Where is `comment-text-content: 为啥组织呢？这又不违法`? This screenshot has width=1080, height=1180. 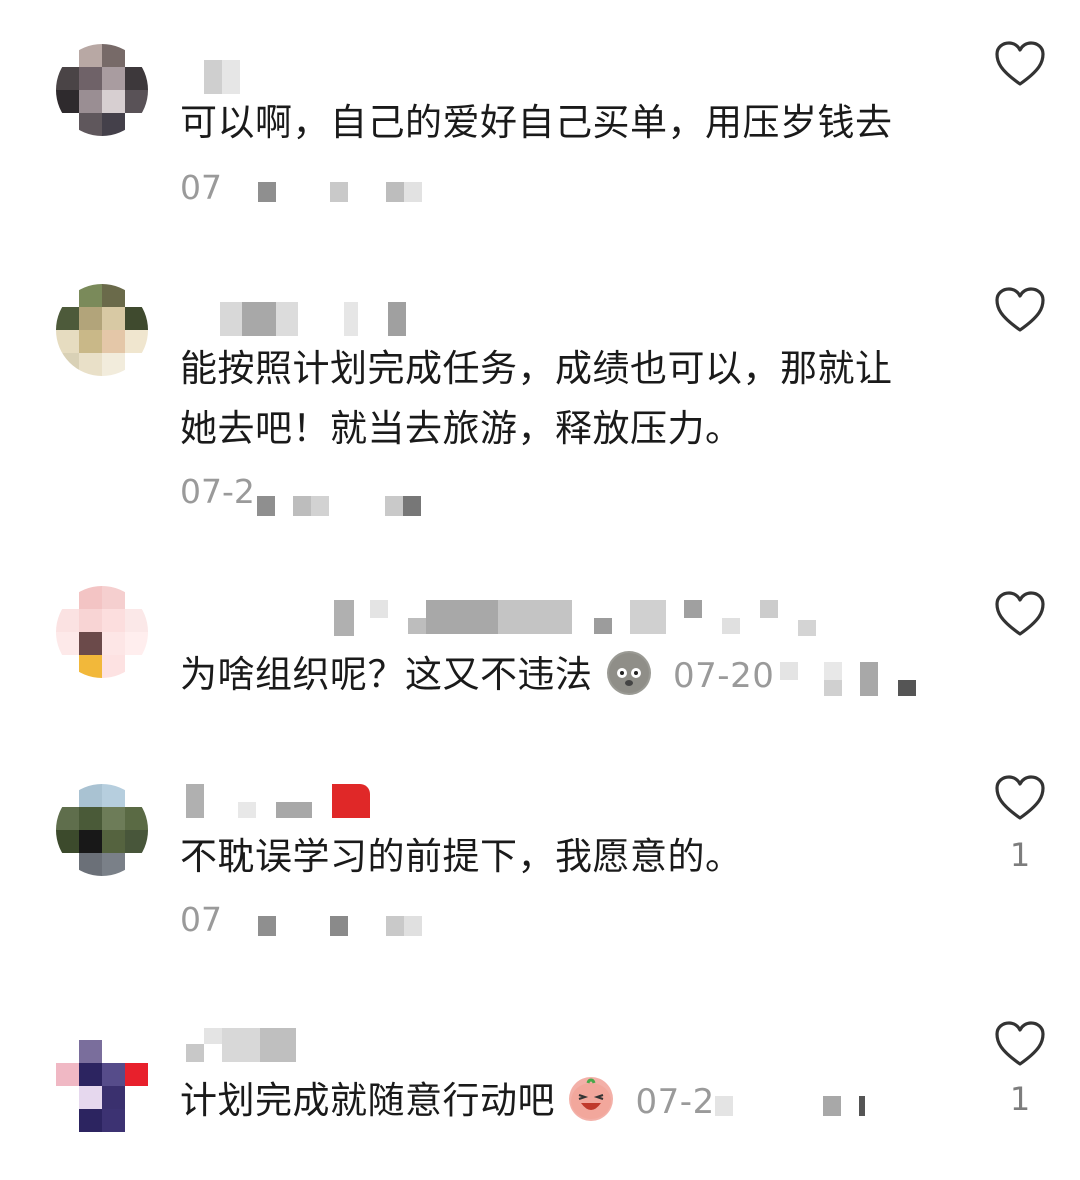
comment-text-content: 为啥组织呢？这又不违法 is located at coordinates (386, 674).